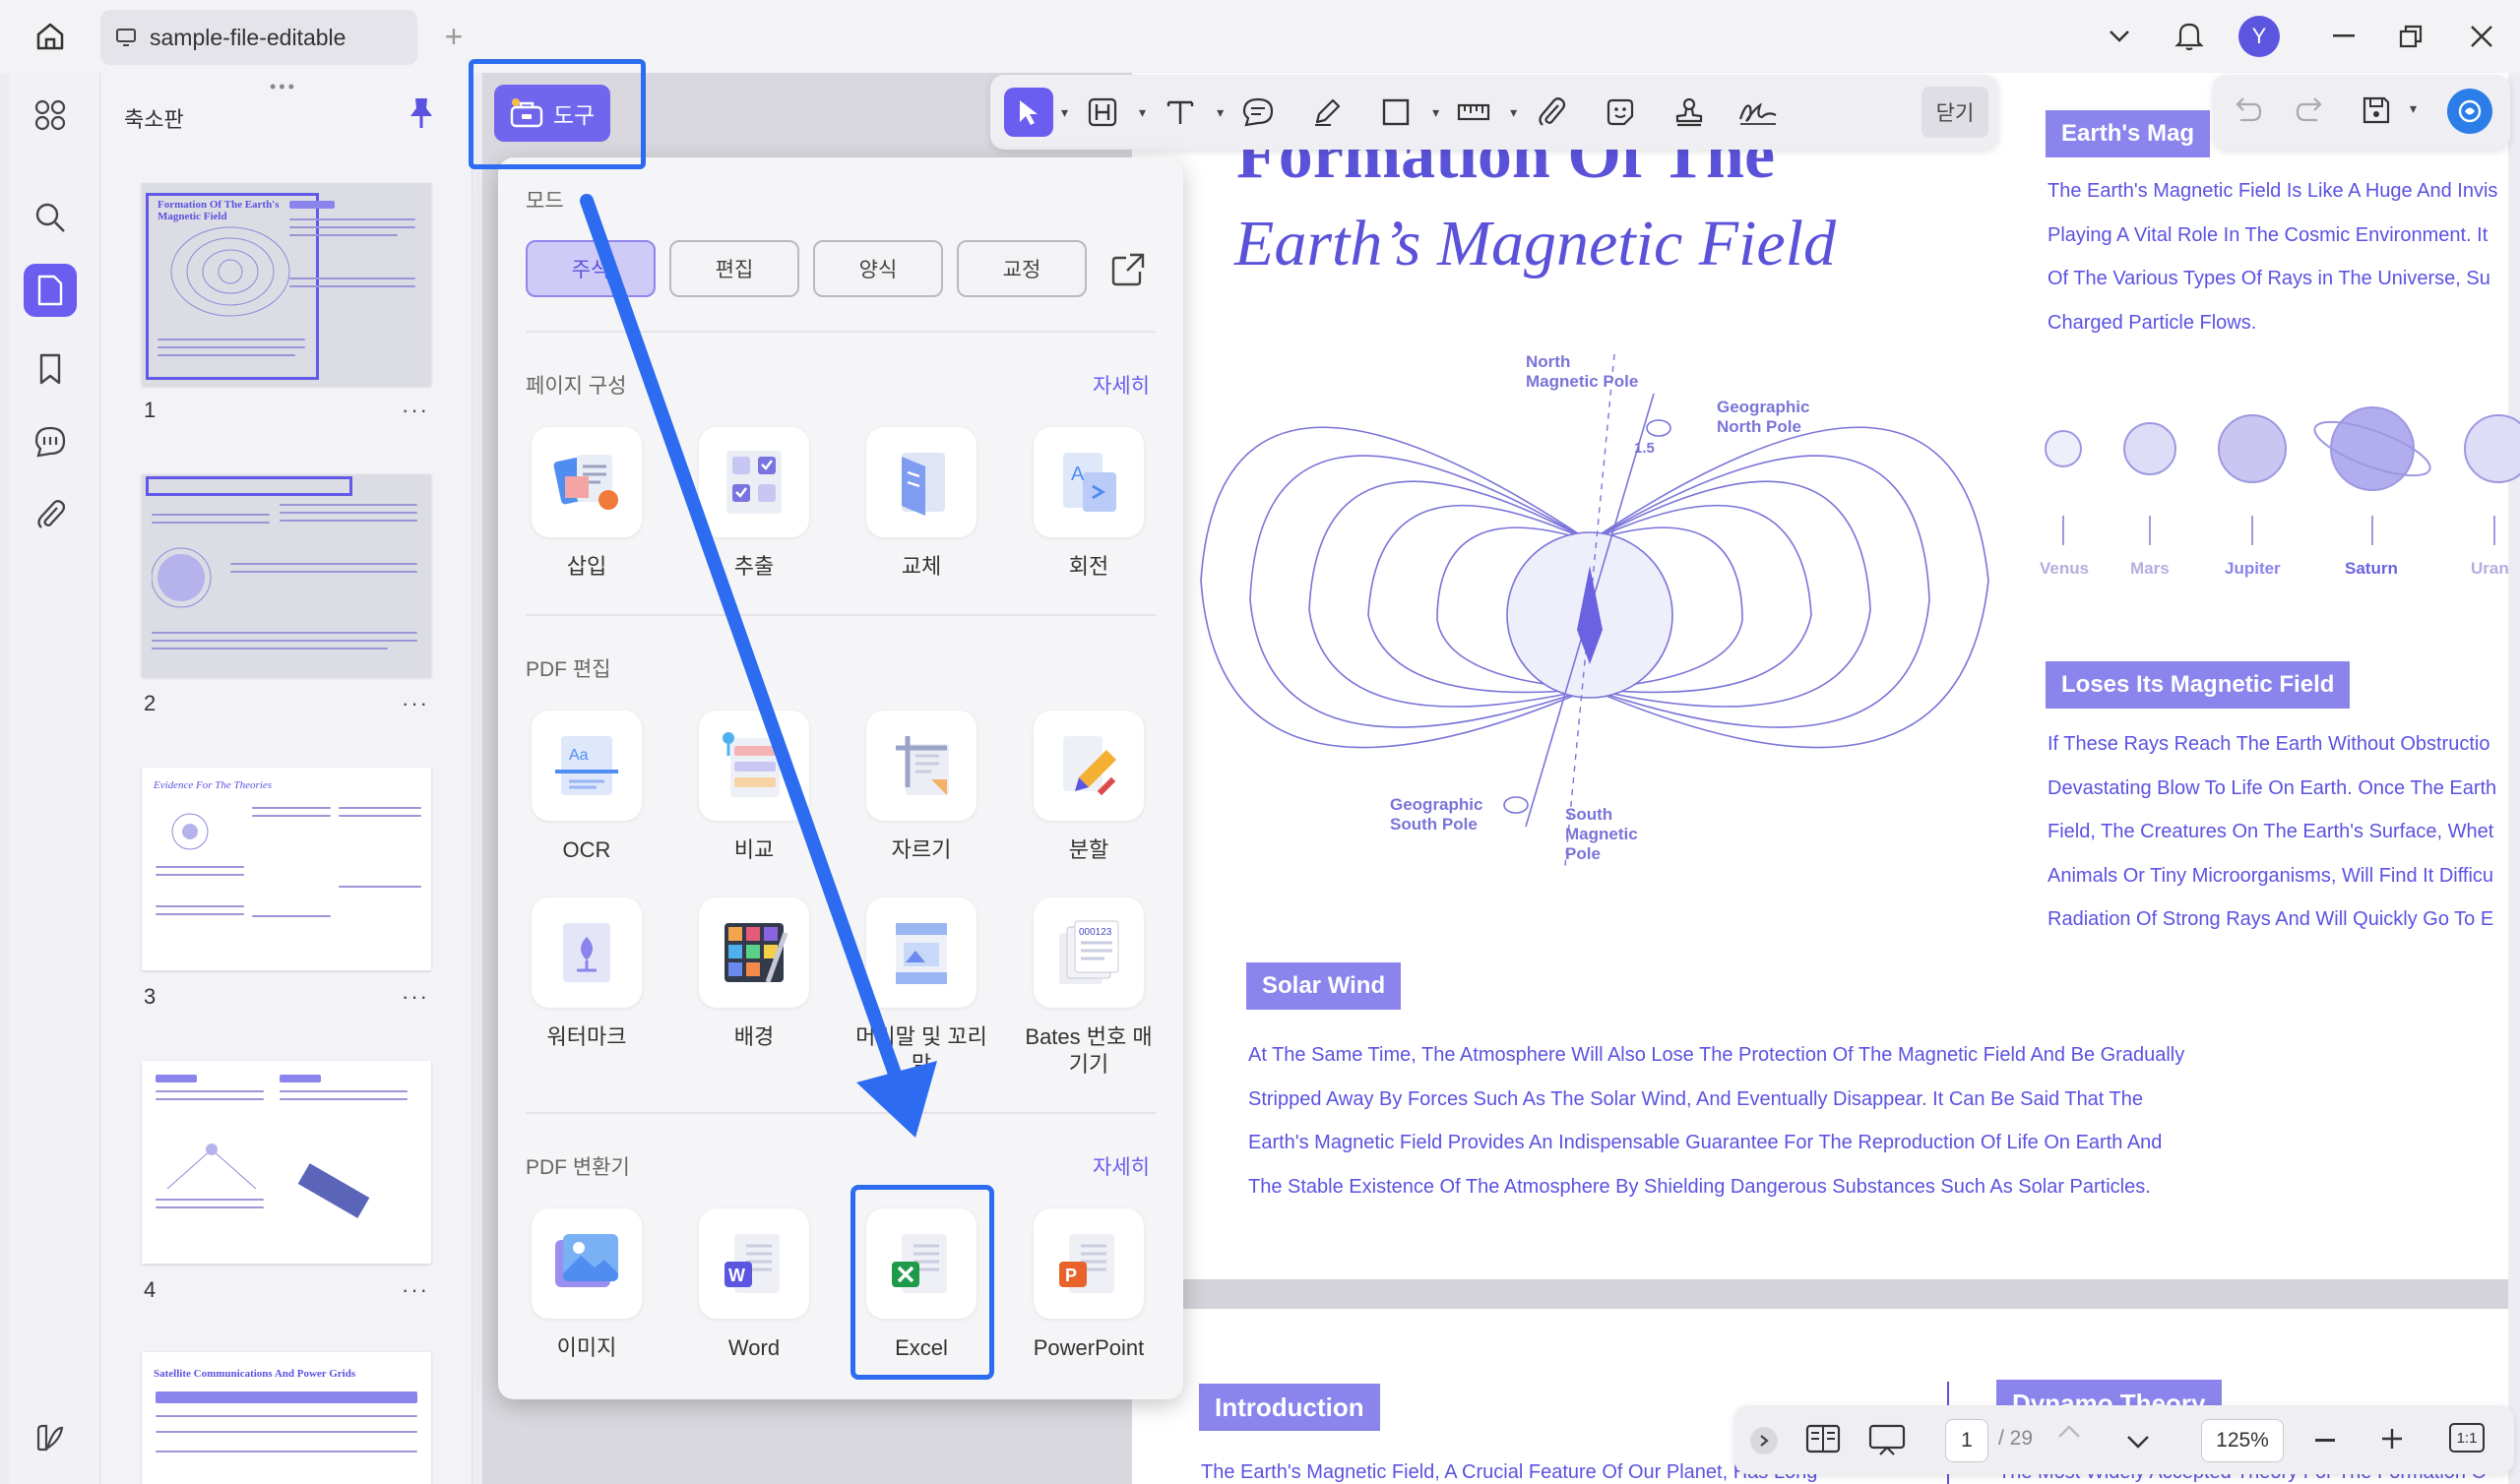 Image resolution: width=2520 pixels, height=1484 pixels. Describe the element at coordinates (841, 615) in the screenshot. I see `divider` at that location.